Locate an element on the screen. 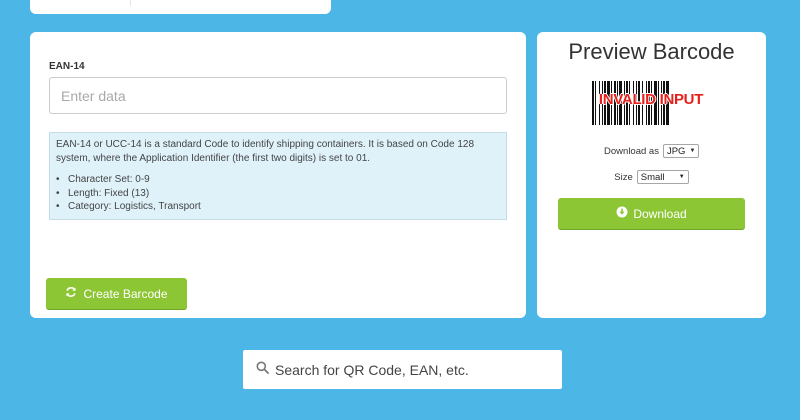 The width and height of the screenshot is (800, 420). download-circle-icon is located at coordinates (622, 213).